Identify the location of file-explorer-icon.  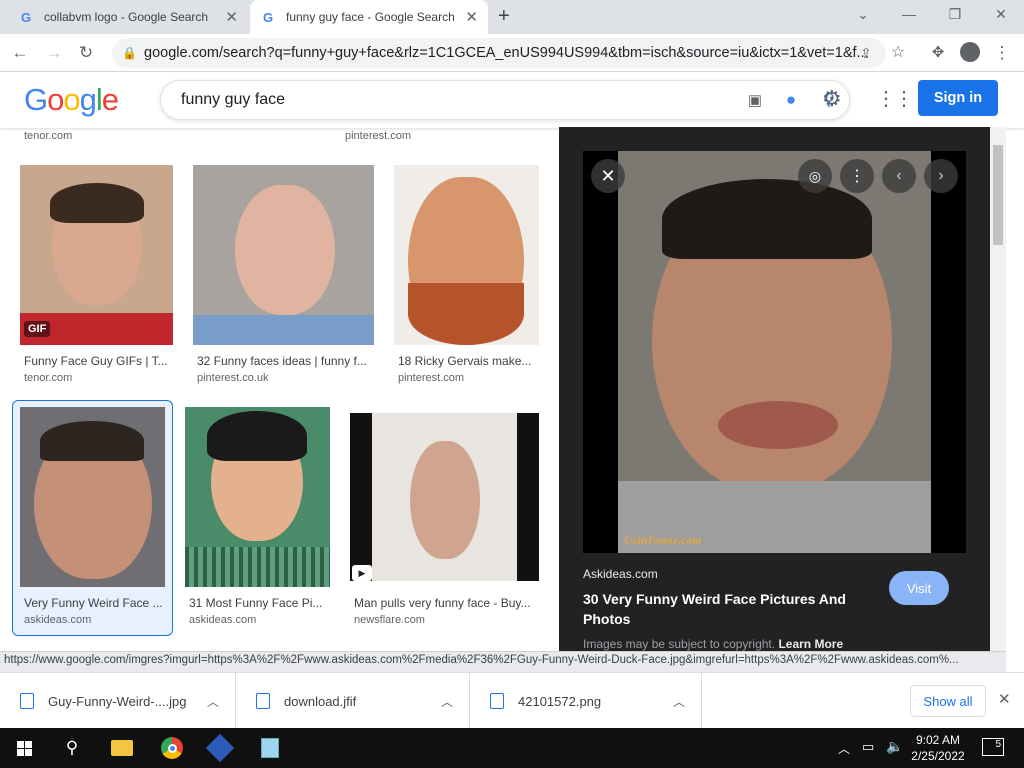
(122, 748).